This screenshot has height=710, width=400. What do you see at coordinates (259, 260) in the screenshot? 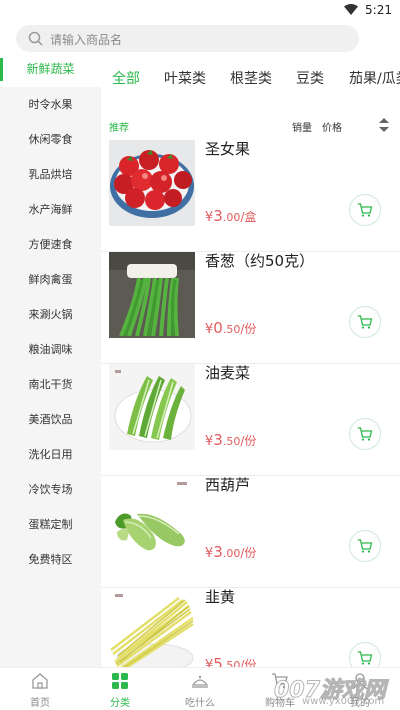
I see `product-name: 香葱（约50克）` at bounding box center [259, 260].